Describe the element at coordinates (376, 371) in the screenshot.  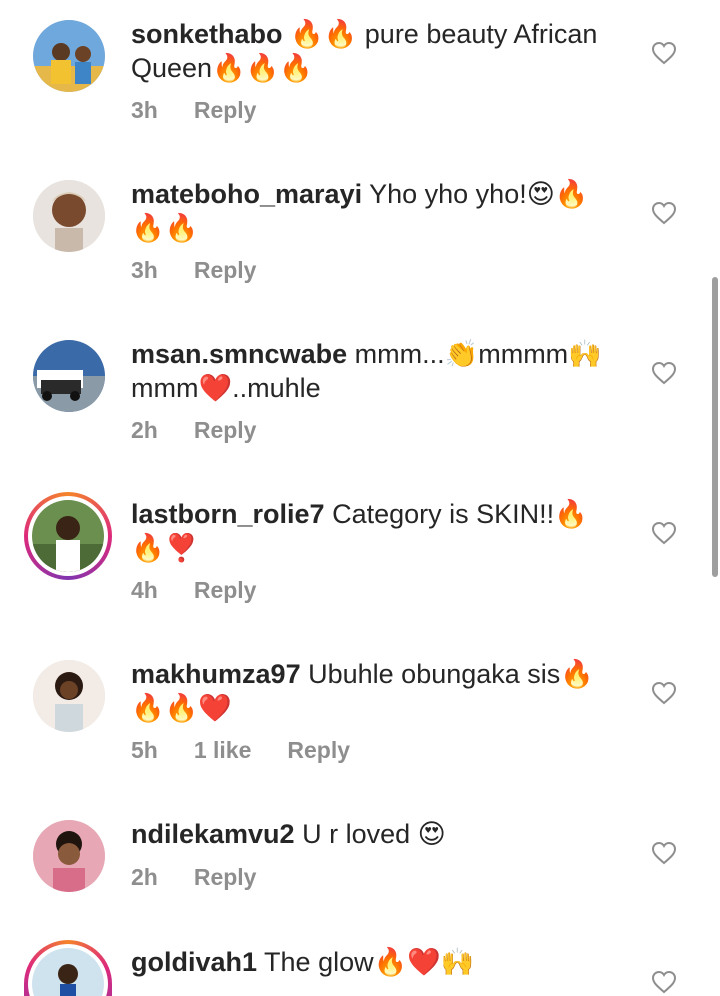
I see `comment-body: msan.smncwabe mmm...👏mmmm🙌 mmm❤️..muhle` at that location.